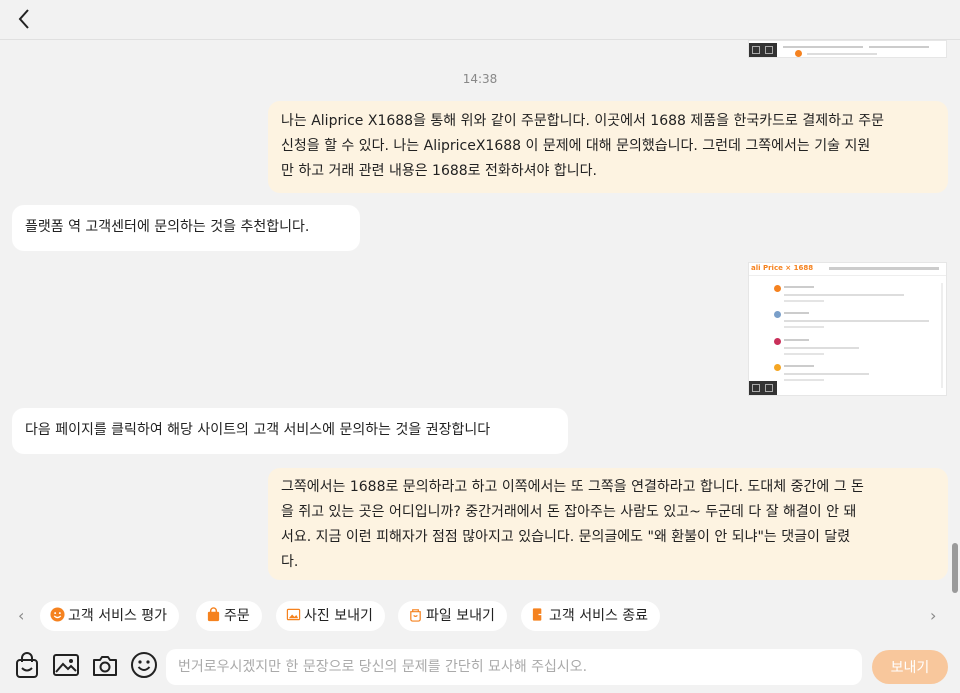 This screenshot has height=693, width=960. What do you see at coordinates (57, 614) in the screenshot?
I see `smiley-icon` at bounding box center [57, 614].